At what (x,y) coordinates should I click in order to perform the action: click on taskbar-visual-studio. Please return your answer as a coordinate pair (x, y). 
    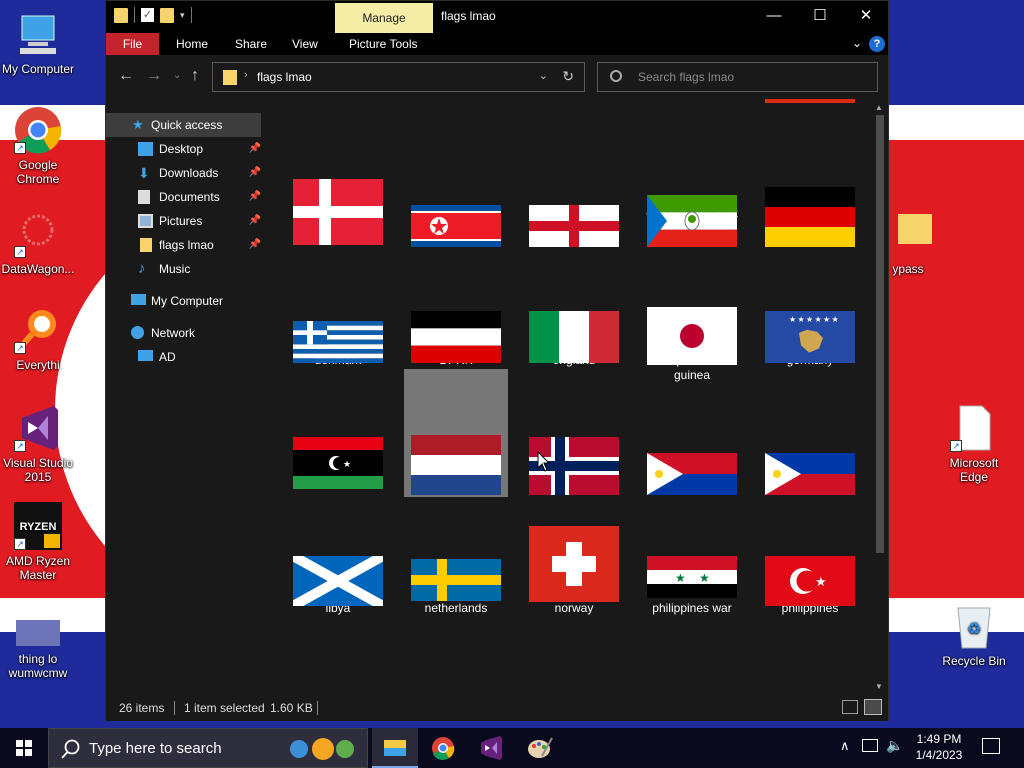
    Looking at the image, I should click on (491, 748).